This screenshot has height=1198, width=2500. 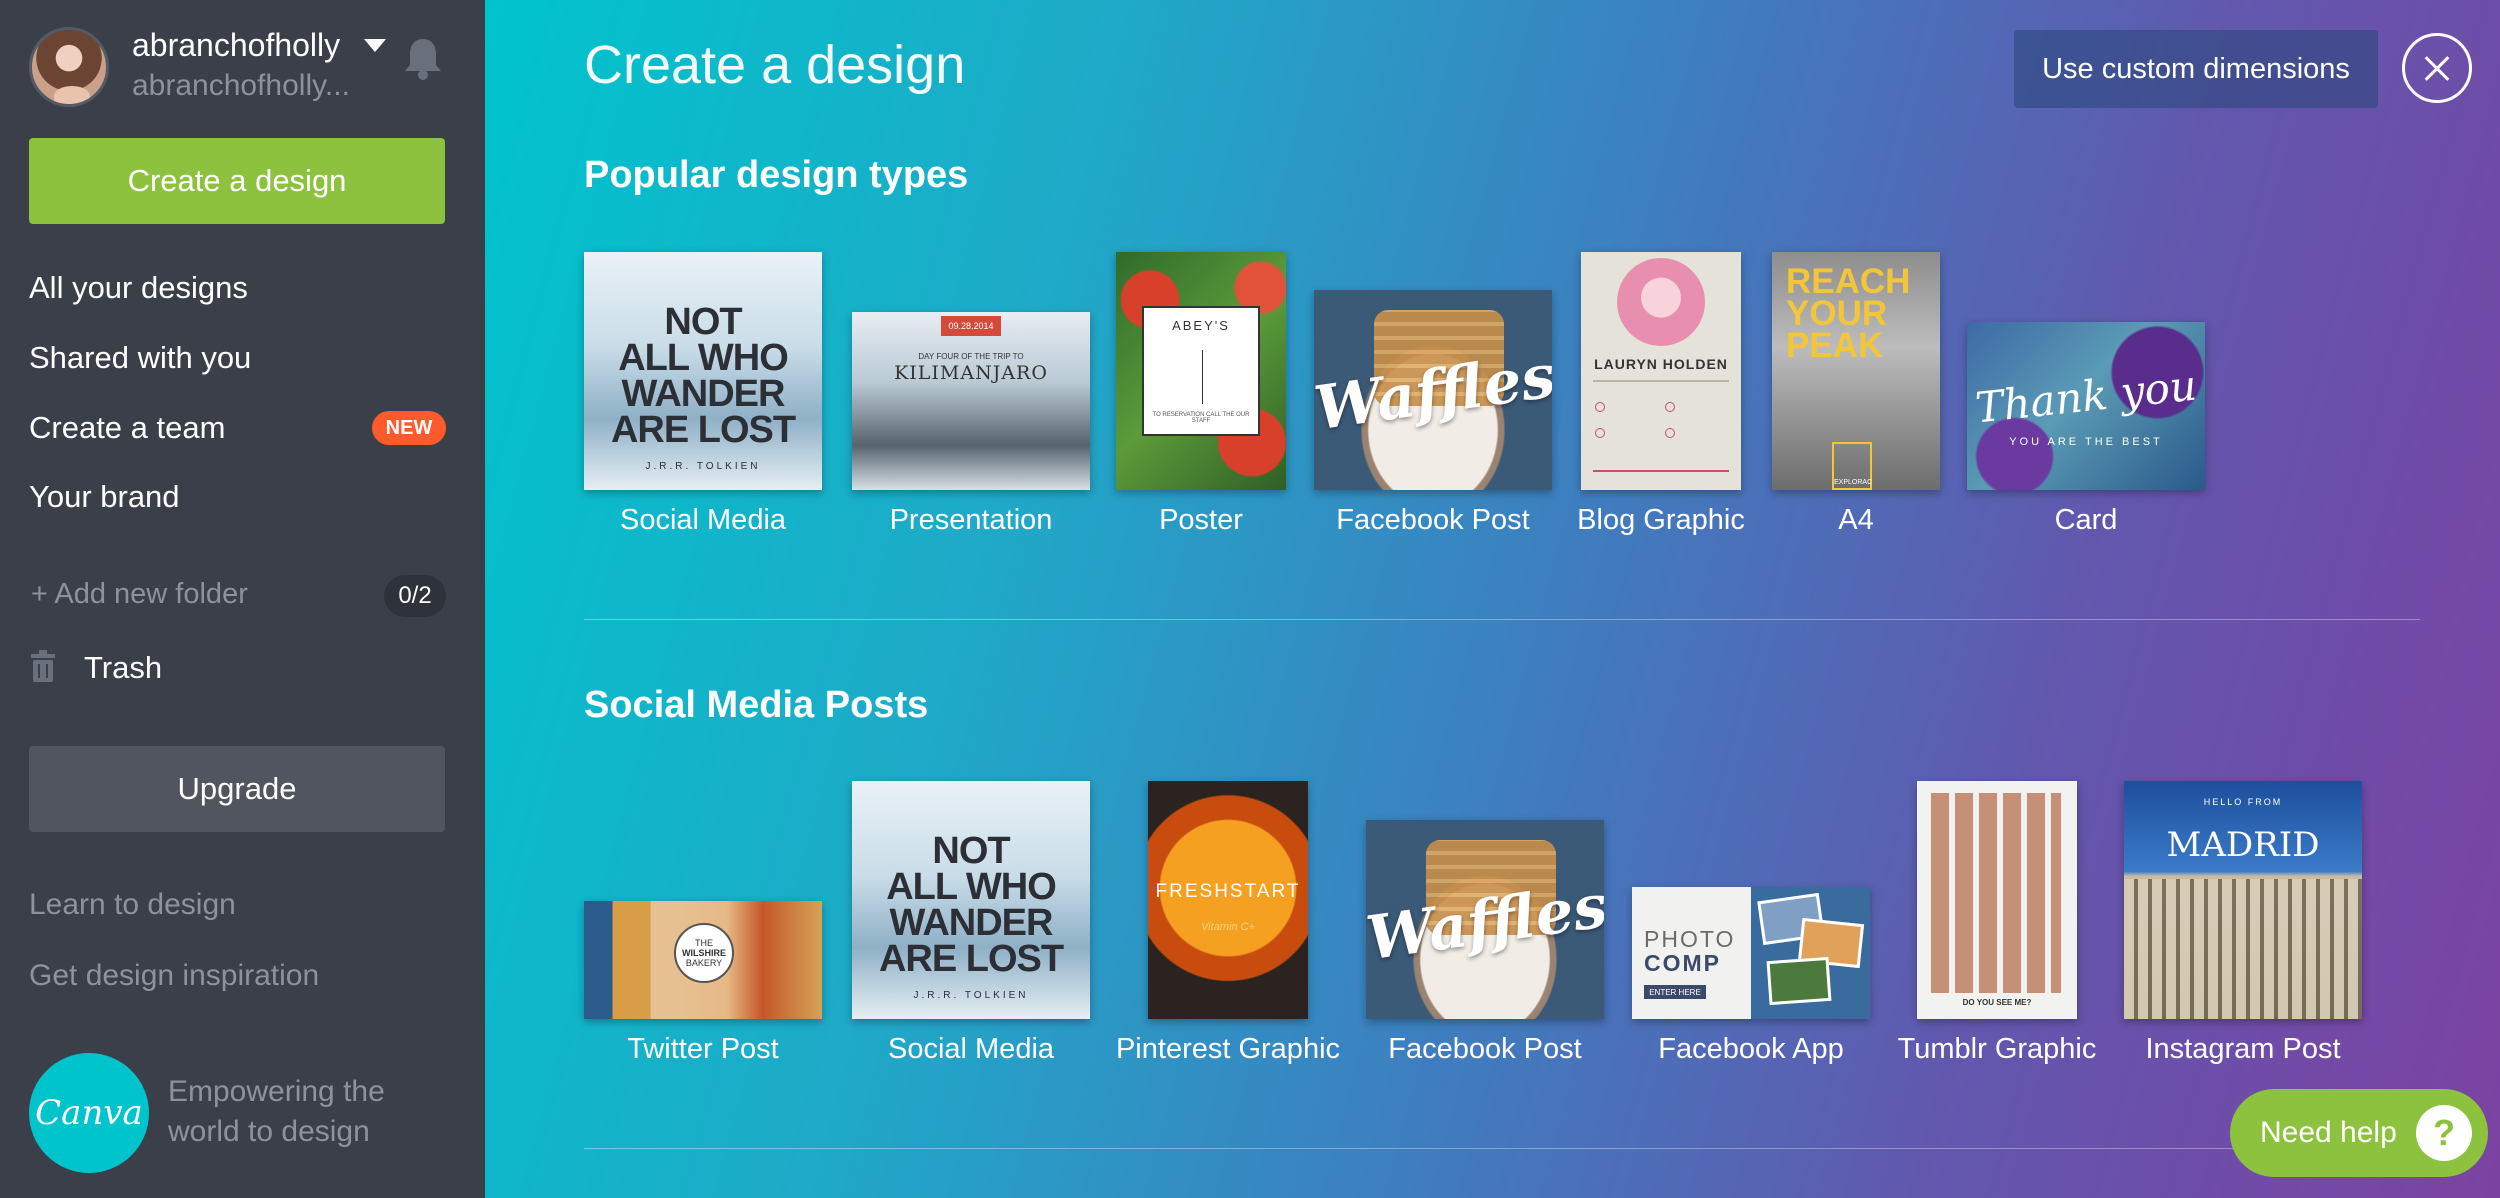 I want to click on thumb-subtitle: HELLO FROM, so click(x=2243, y=802).